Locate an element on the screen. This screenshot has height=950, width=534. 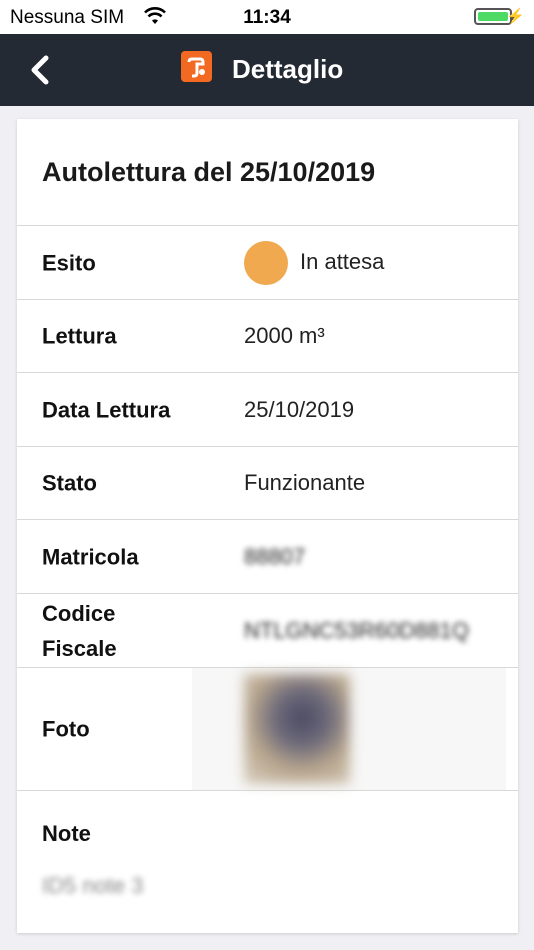
row-codice-fiscale: Codice Fiscale NTLGNC53R60D881Q is located at coordinates (267, 631).